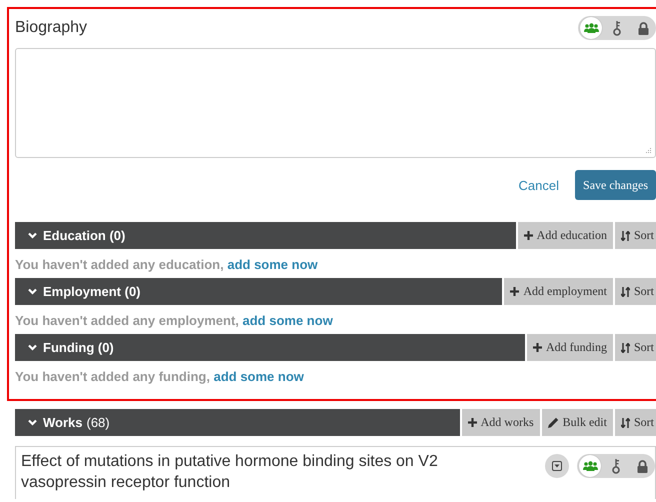 Image resolution: width=656 pixels, height=502 pixels. What do you see at coordinates (62, 422) in the screenshot?
I see `works-title: Works` at bounding box center [62, 422].